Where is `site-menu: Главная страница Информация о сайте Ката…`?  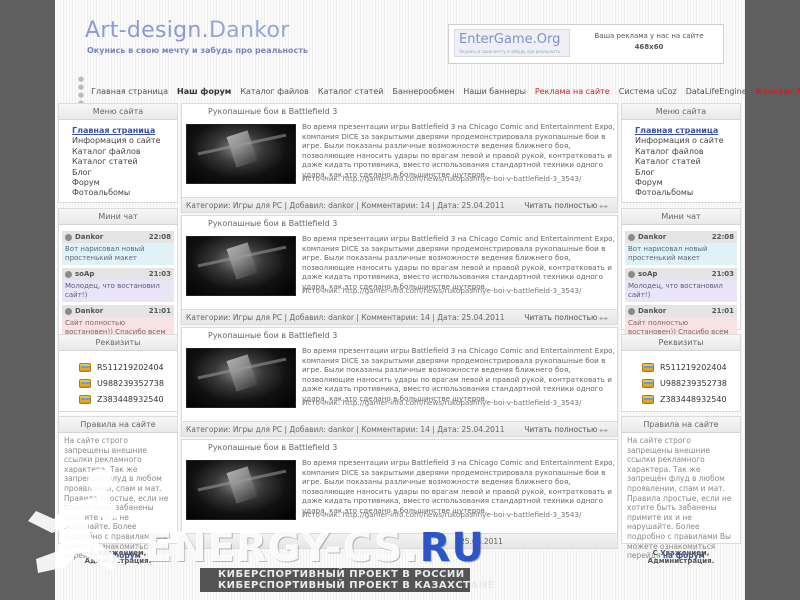
site-menu: Главная страница Информация о сайте Ката… is located at coordinates (681, 159).